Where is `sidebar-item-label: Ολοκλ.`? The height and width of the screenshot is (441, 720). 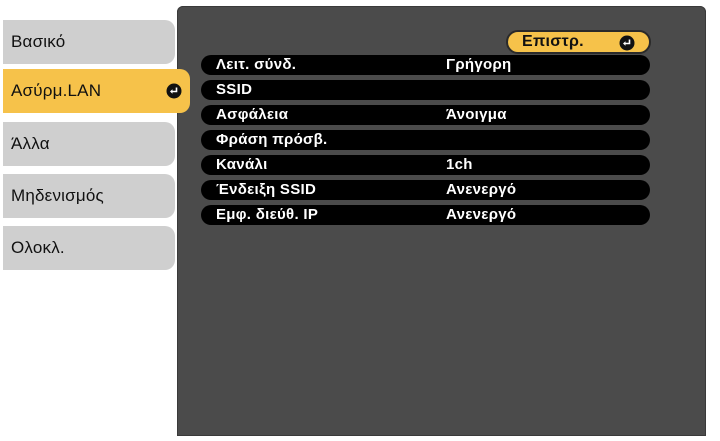
sidebar-item-label: Ολοκλ. is located at coordinates (38, 247).